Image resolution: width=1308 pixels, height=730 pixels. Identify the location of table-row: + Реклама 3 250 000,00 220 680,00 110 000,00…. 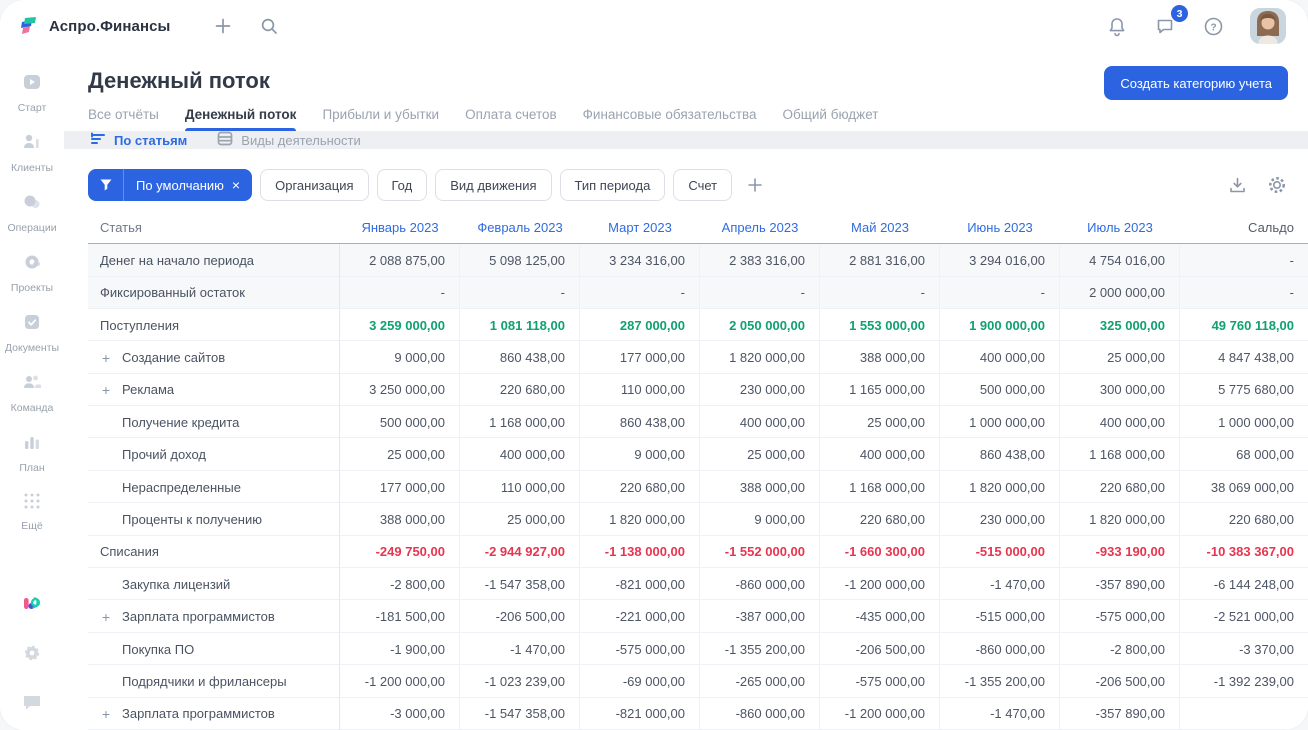
(698, 390).